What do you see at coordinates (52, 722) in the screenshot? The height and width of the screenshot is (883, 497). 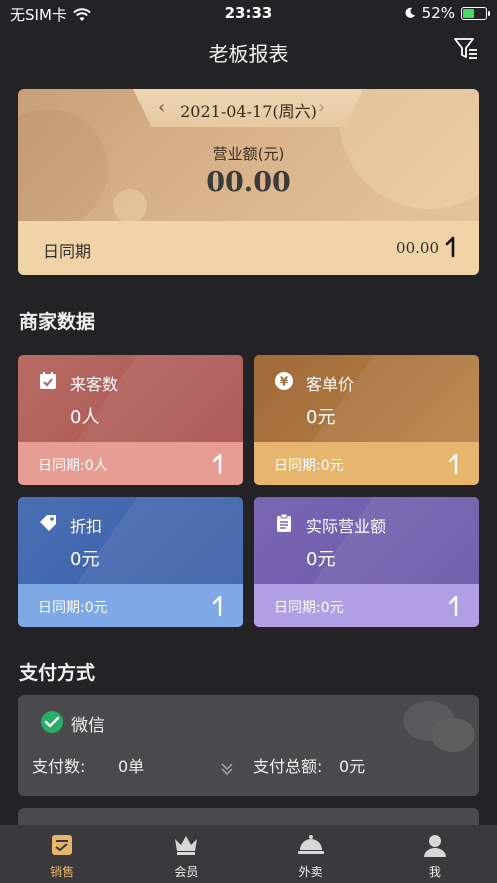 I see `wechat-icon` at bounding box center [52, 722].